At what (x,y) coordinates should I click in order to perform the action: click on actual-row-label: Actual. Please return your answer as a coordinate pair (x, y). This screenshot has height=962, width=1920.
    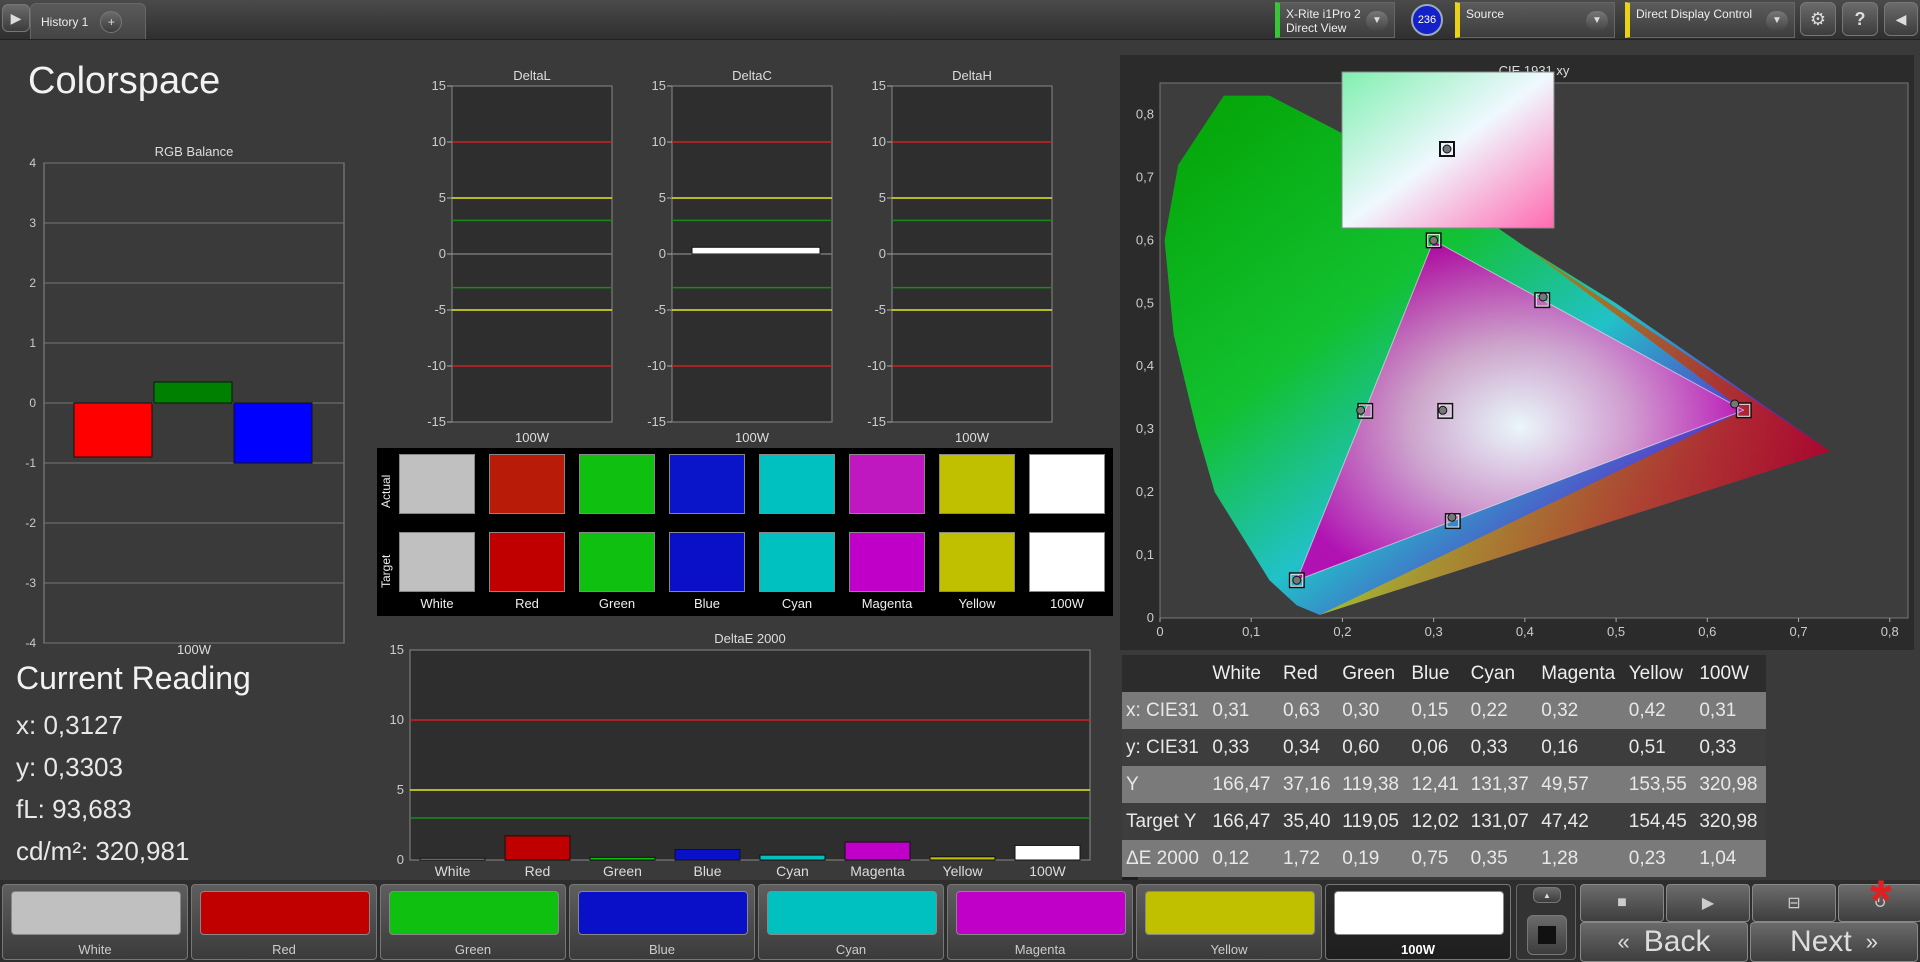
    Looking at the image, I should click on (386, 491).